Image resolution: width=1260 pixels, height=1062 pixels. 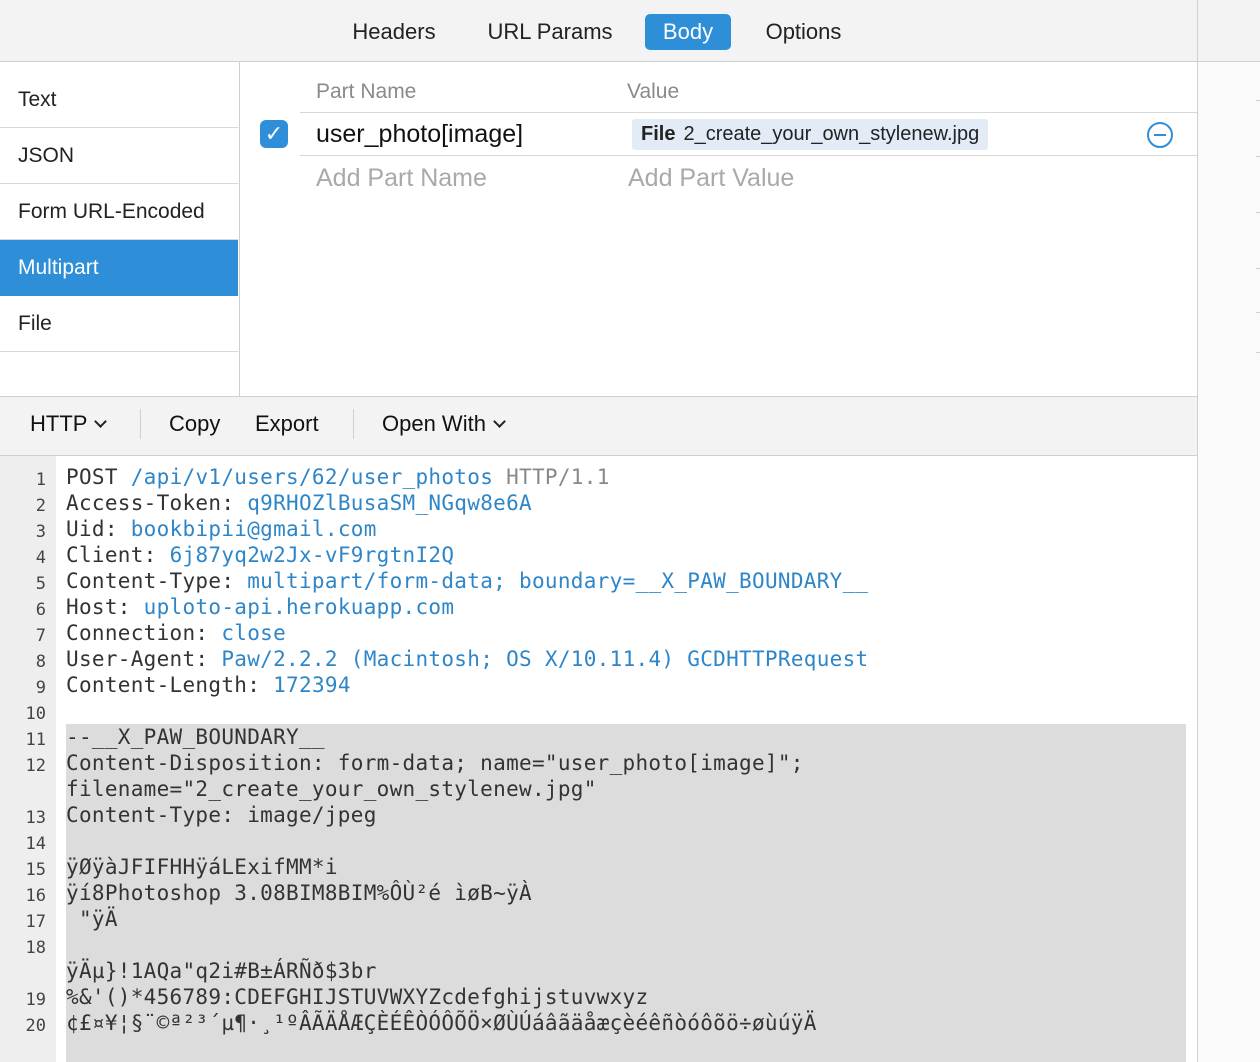 I want to click on request-path: /api/v1/users/62/user_photos, so click(x=312, y=477).